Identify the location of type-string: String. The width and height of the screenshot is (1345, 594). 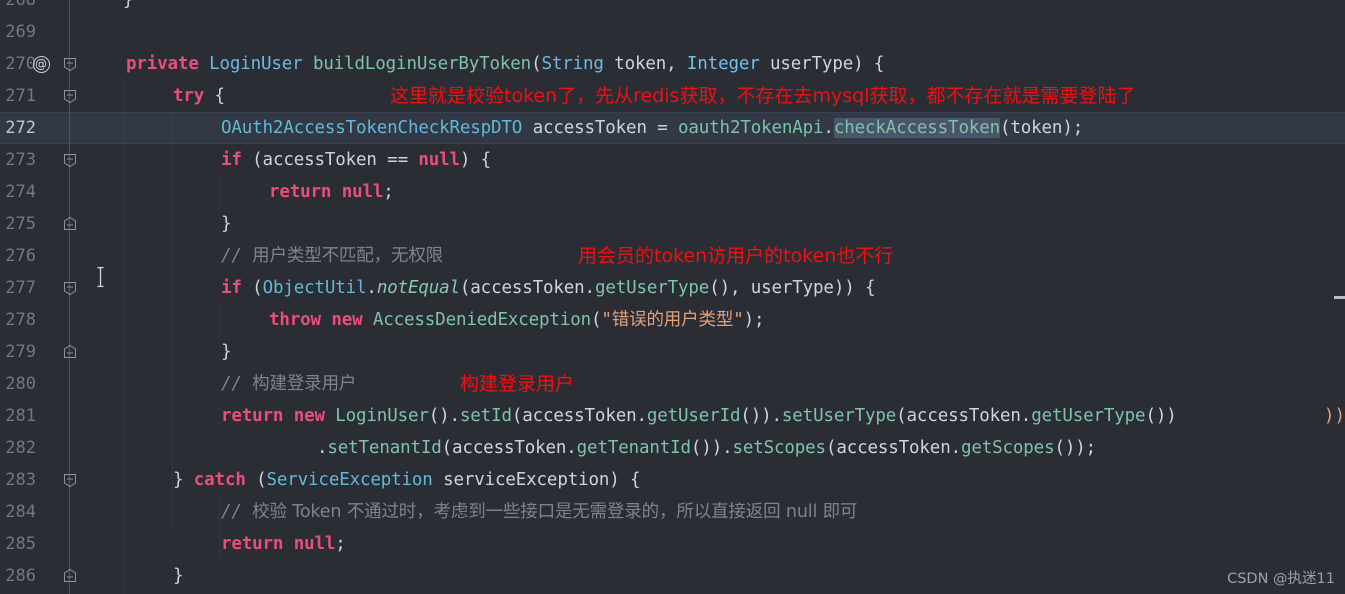
(572, 64).